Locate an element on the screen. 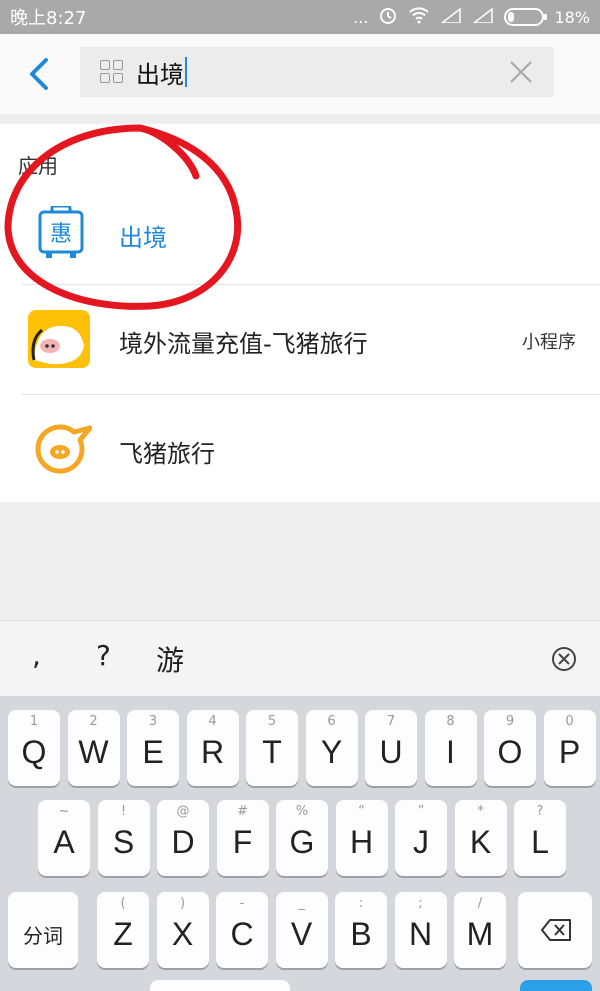  key-secondary-label: / is located at coordinates (480, 903).